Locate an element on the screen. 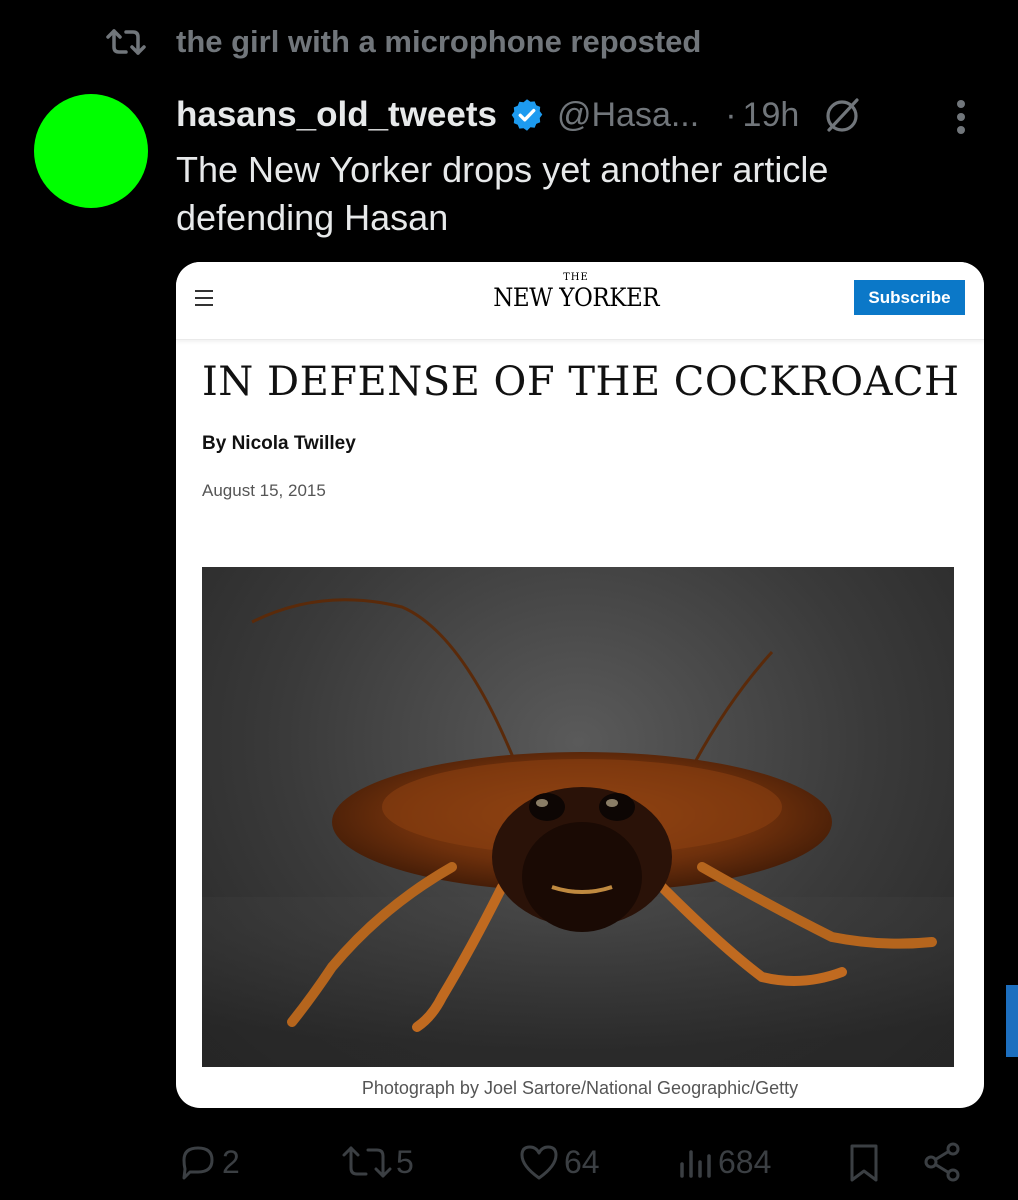 The image size is (1018, 1200). like-button: 64 is located at coordinates (558, 1162).